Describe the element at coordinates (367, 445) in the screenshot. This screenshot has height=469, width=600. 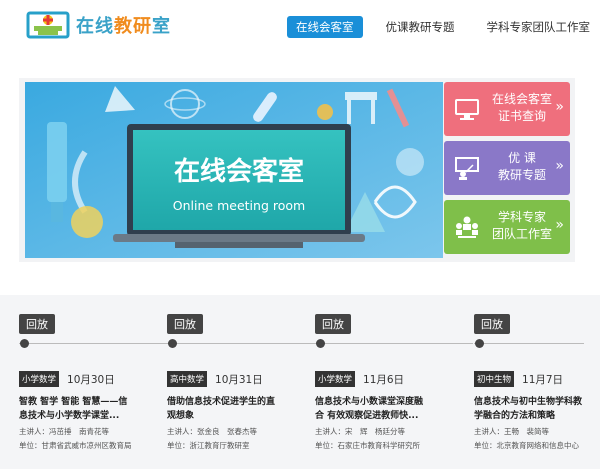
I see `event-unit: 单位：石家庄市教育科学研究所` at that location.